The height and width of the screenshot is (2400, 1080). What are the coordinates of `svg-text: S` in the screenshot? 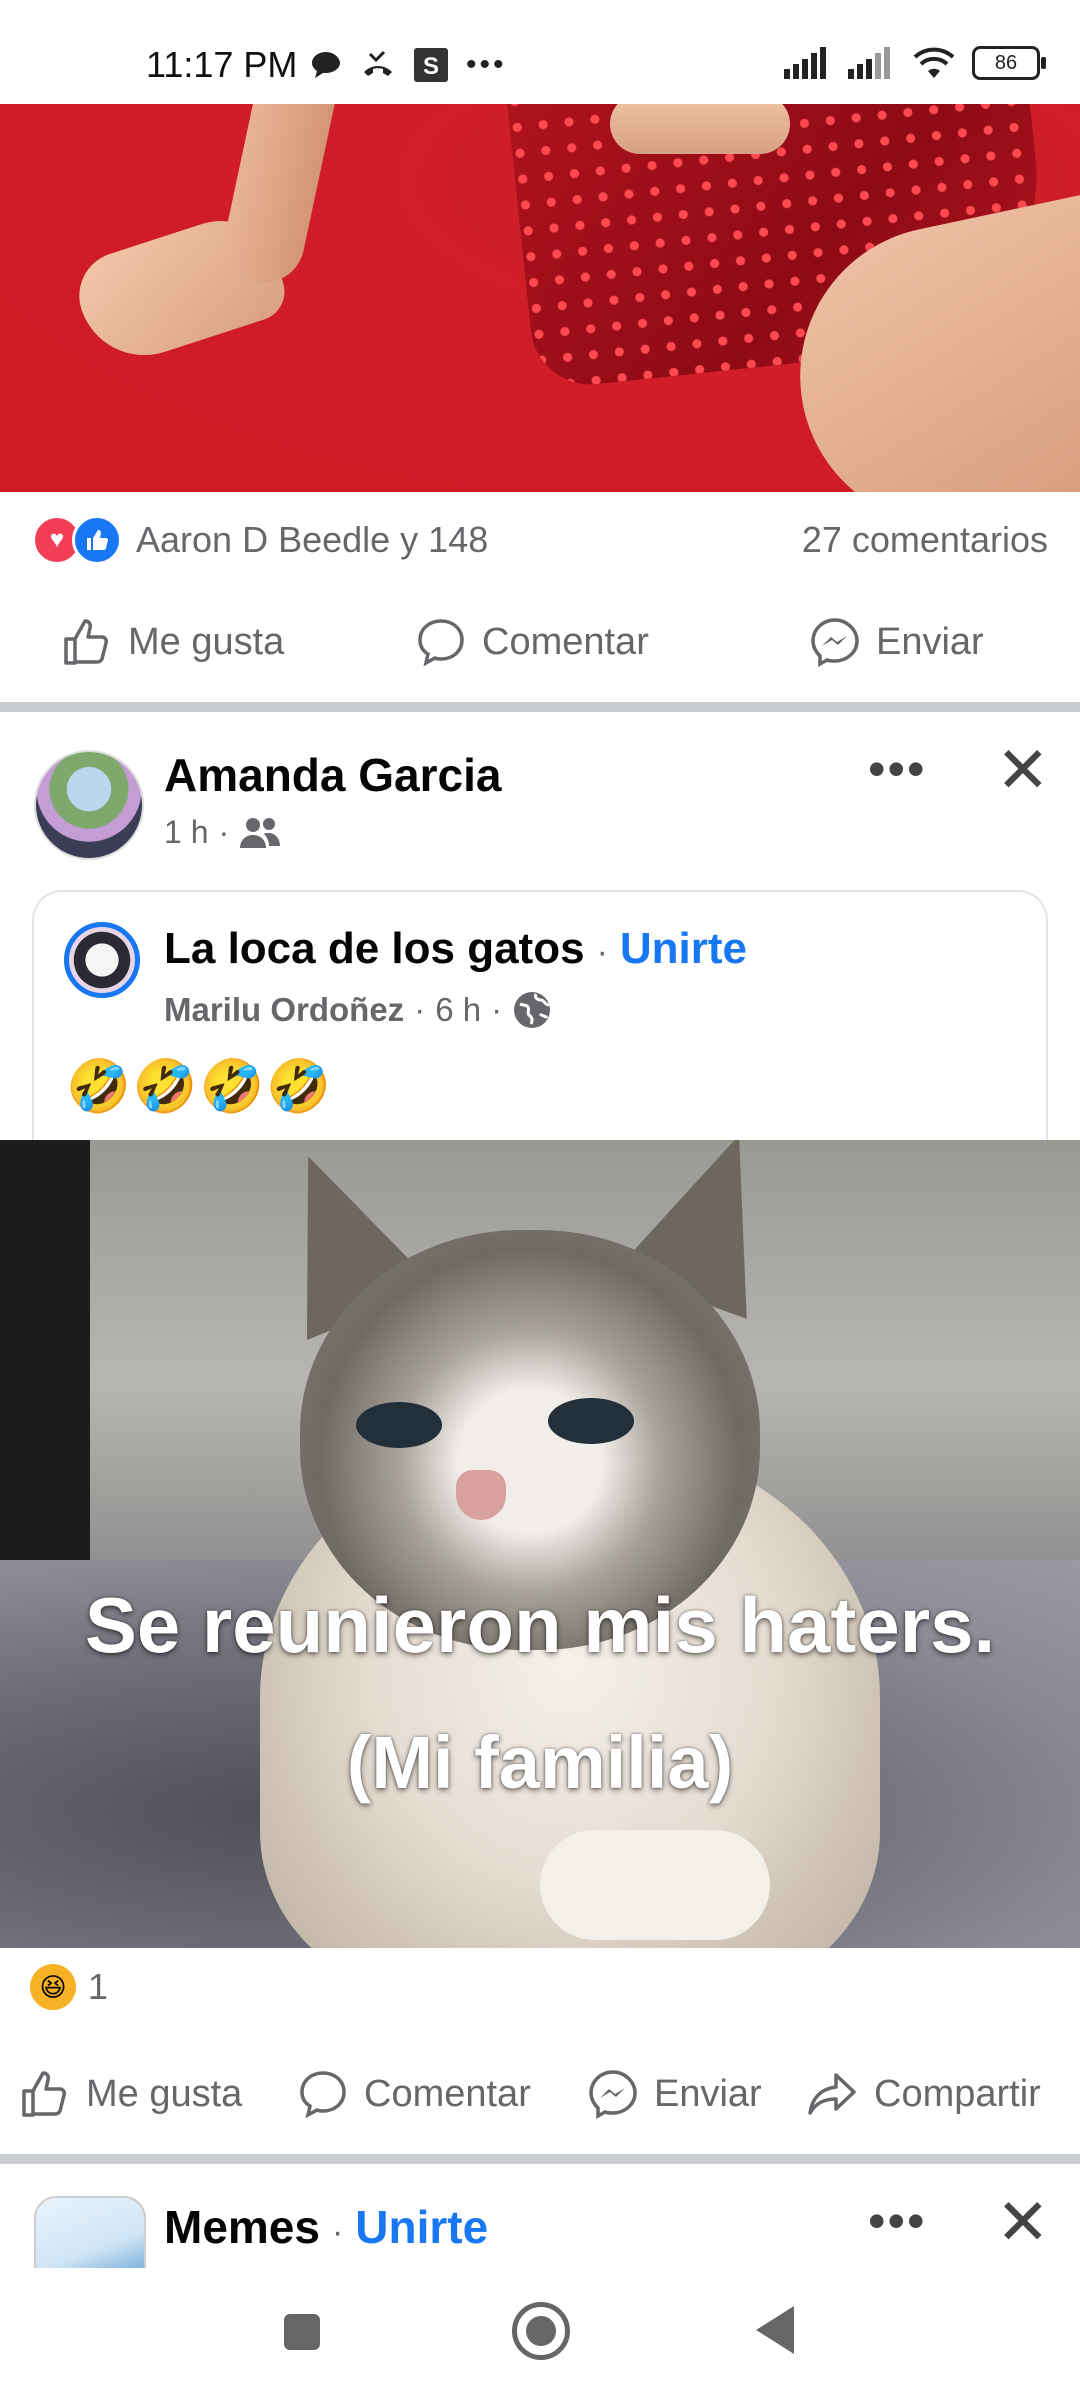 It's located at (431, 66).